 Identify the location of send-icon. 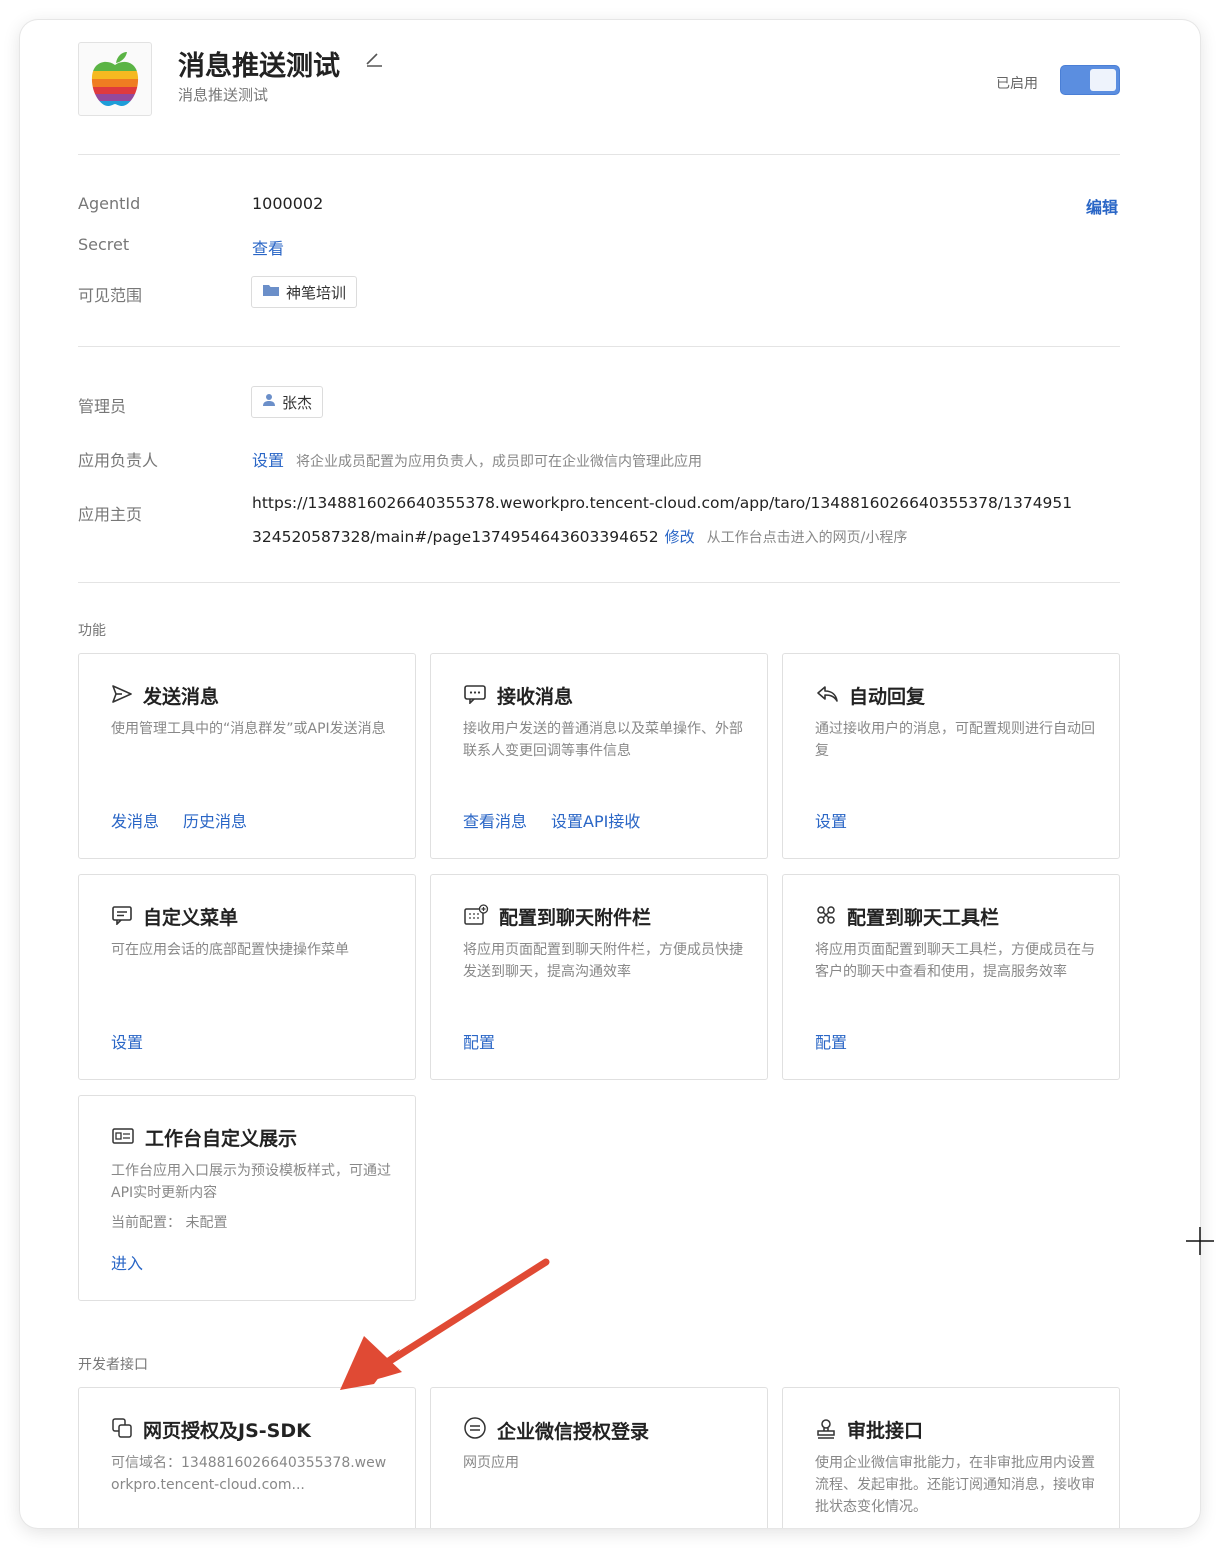
(122, 696).